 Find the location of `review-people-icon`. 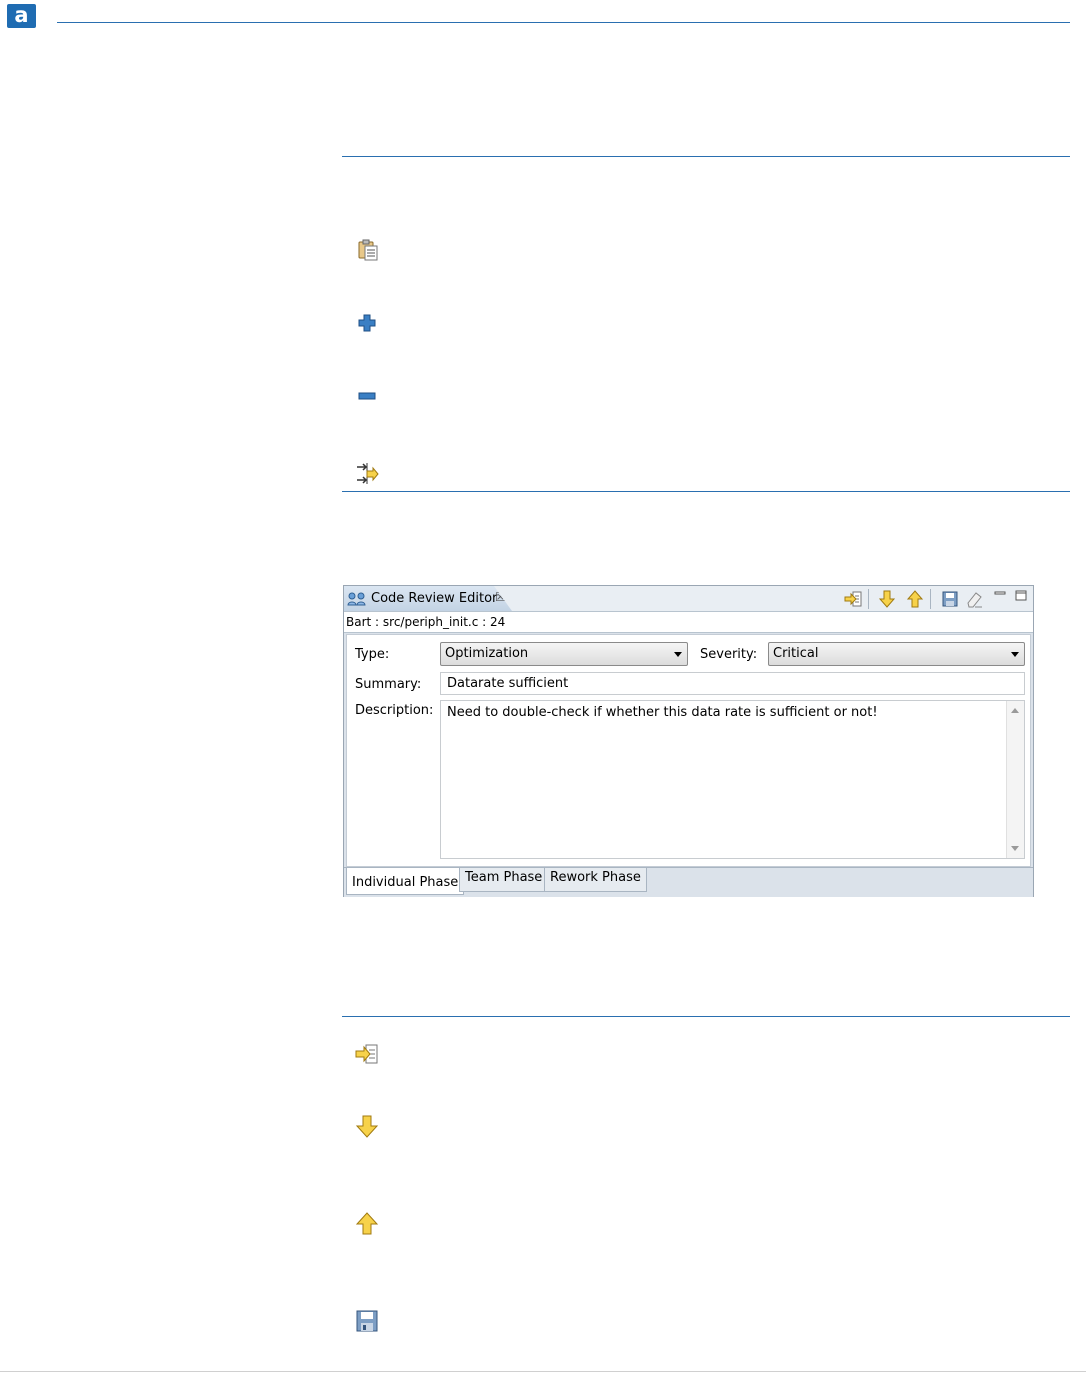

review-people-icon is located at coordinates (356, 599).